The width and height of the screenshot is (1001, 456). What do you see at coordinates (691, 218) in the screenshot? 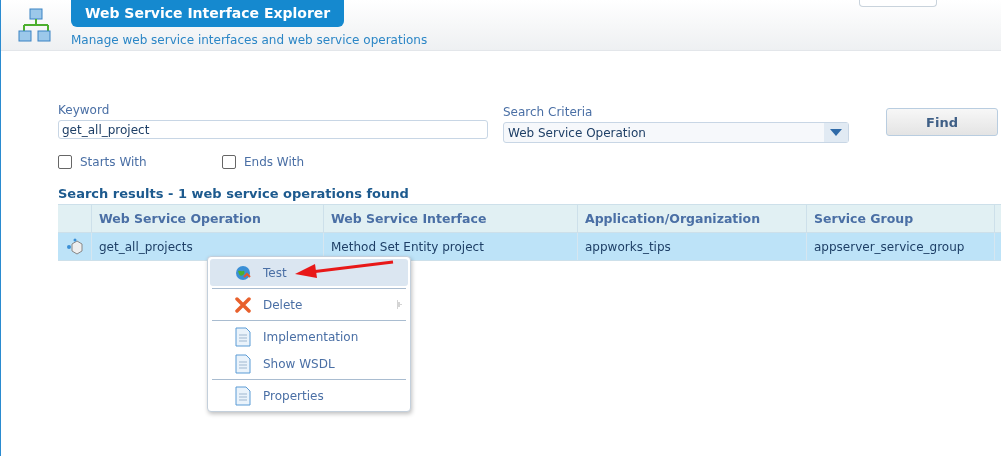
I see `column-header: Application/Organization` at bounding box center [691, 218].